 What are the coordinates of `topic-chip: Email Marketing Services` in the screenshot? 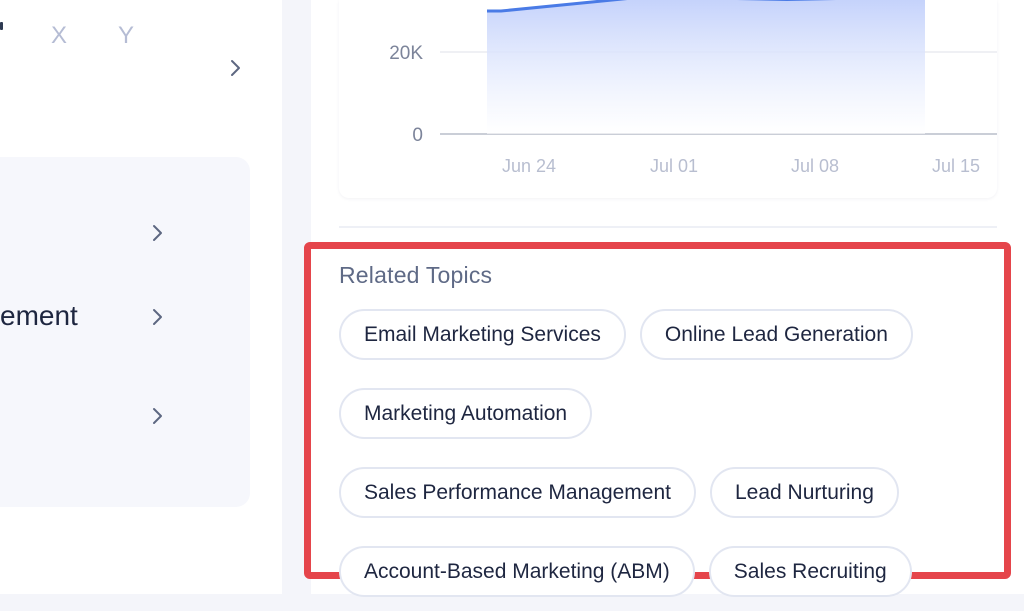 It's located at (482, 334).